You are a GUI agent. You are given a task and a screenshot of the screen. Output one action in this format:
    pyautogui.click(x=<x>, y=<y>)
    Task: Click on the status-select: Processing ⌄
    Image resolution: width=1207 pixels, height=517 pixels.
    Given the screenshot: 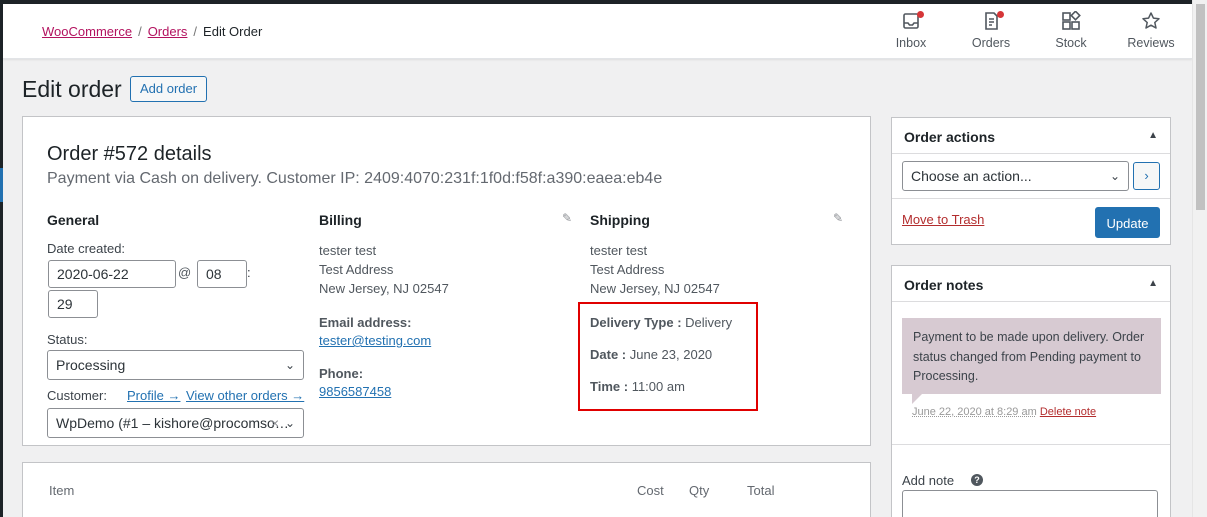 What is the action you would take?
    pyautogui.click(x=175, y=365)
    